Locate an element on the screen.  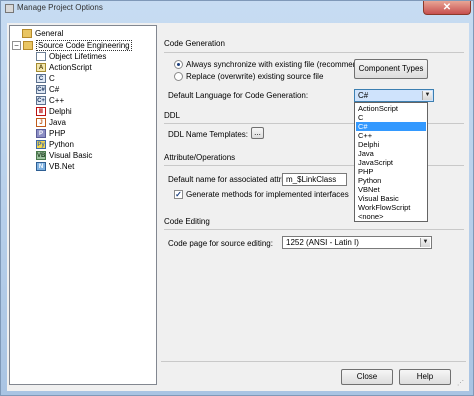
language-option: Python is located at coordinates (391, 180).